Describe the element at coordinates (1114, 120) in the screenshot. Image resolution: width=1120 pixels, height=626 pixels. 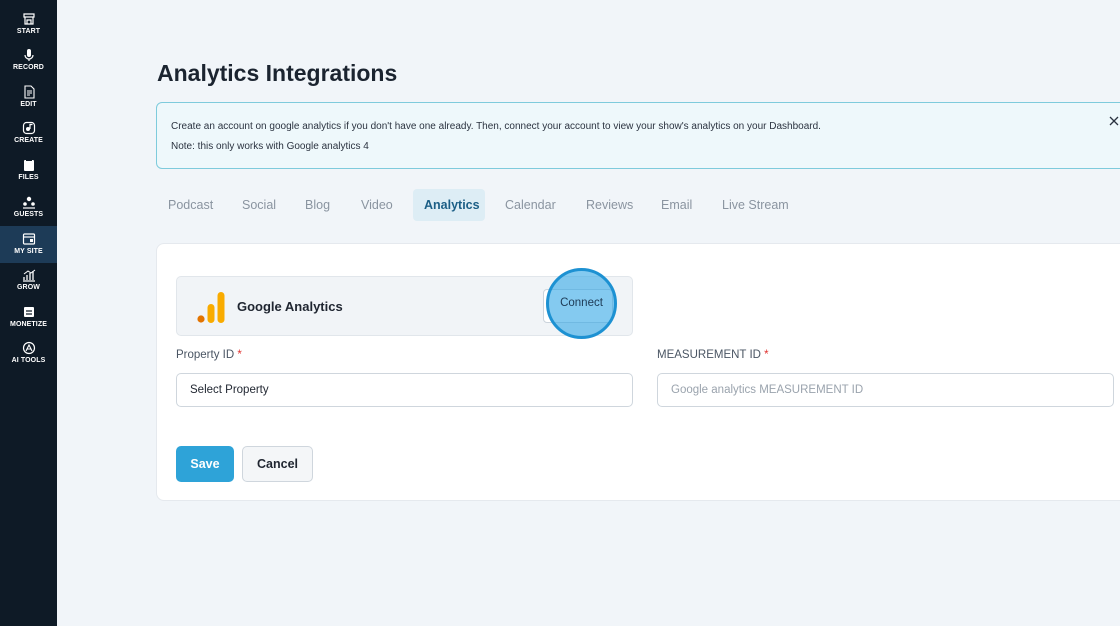
I see `close-icon` at that location.